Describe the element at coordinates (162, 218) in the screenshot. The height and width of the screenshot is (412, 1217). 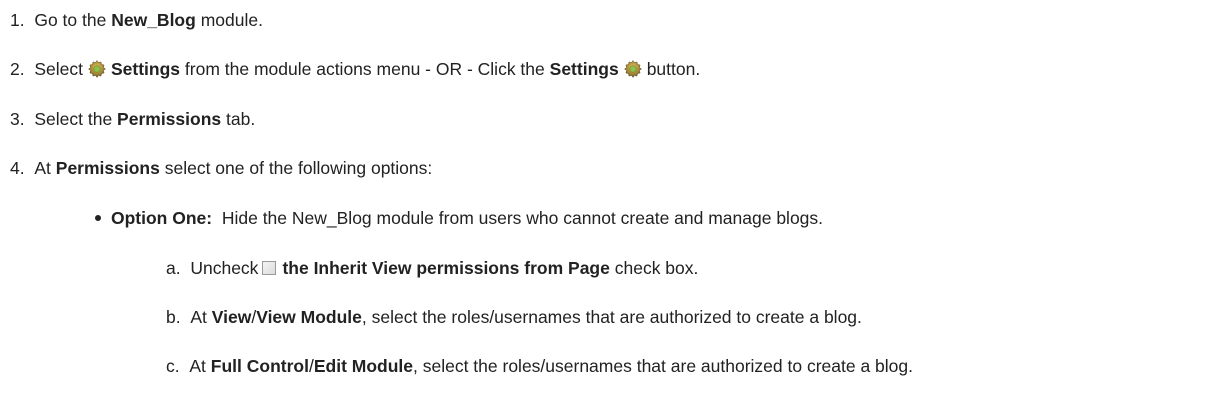
I see `option-label: Option One:` at that location.